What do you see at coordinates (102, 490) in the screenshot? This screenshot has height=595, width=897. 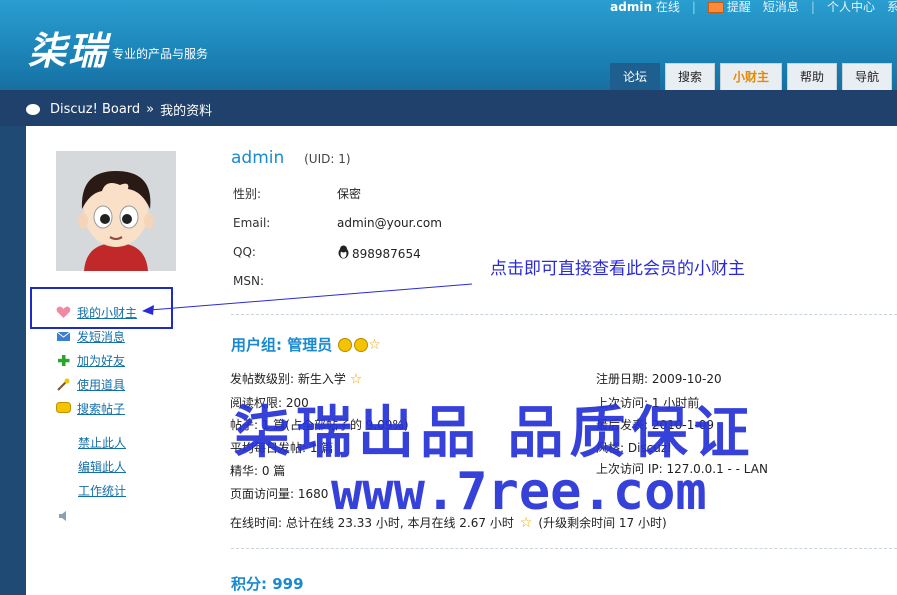 I see `sidebar-item-work-stats: 工作统计` at bounding box center [102, 490].